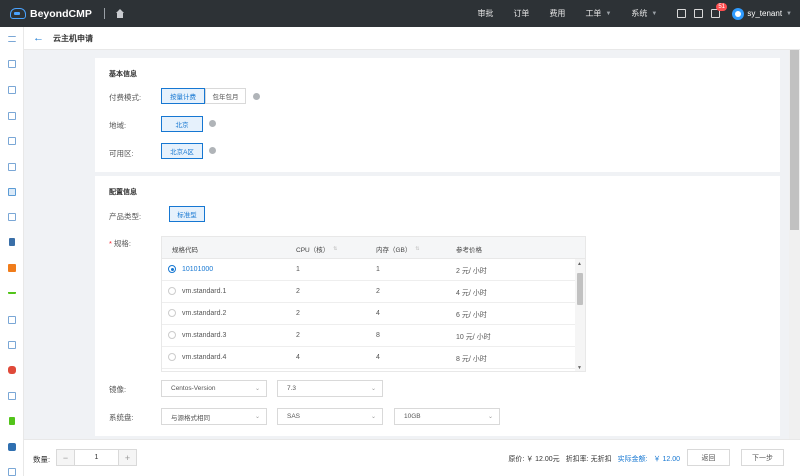 The width and height of the screenshot is (800, 476). What do you see at coordinates (12, 192) in the screenshot?
I see `monitor-icon` at bounding box center [12, 192].